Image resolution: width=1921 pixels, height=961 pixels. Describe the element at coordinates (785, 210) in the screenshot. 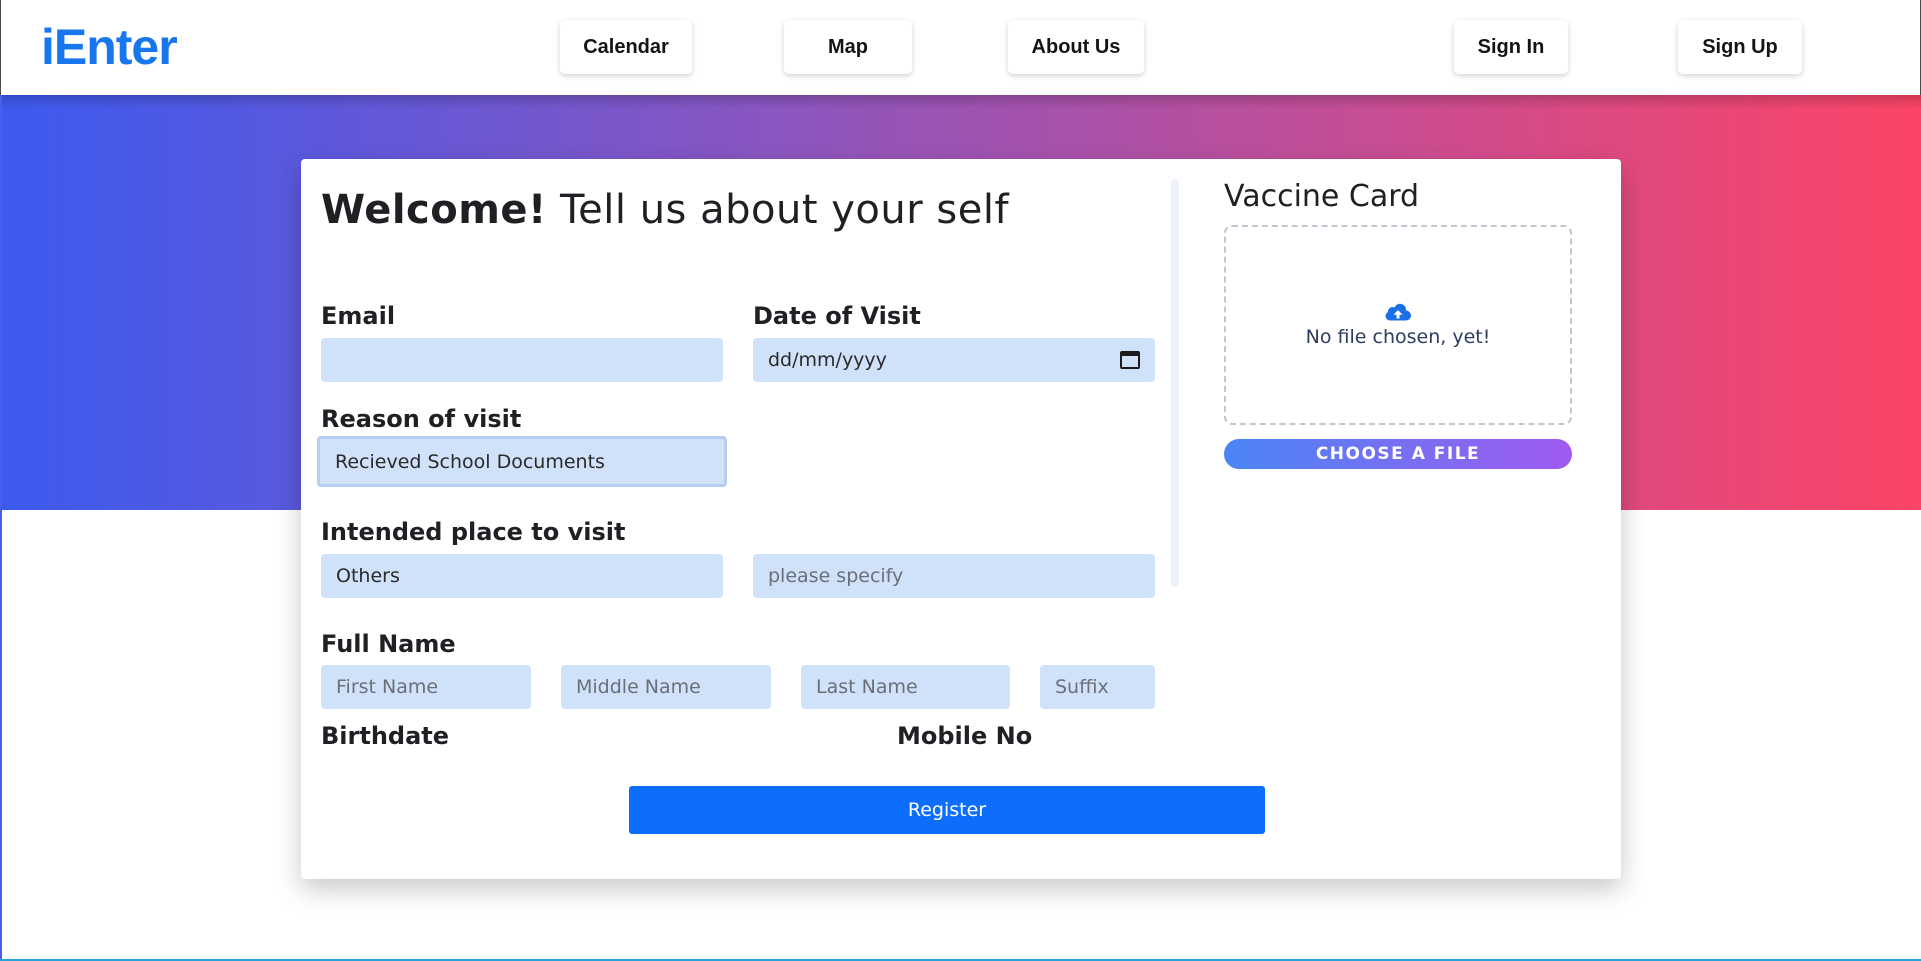

I see `welcome-heading-text: Tell us about your self` at that location.